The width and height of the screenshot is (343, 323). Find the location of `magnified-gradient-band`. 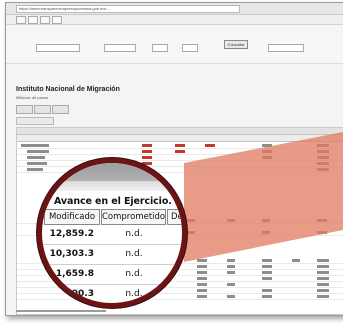

magnified-gradient-band is located at coordinates (112, 186).